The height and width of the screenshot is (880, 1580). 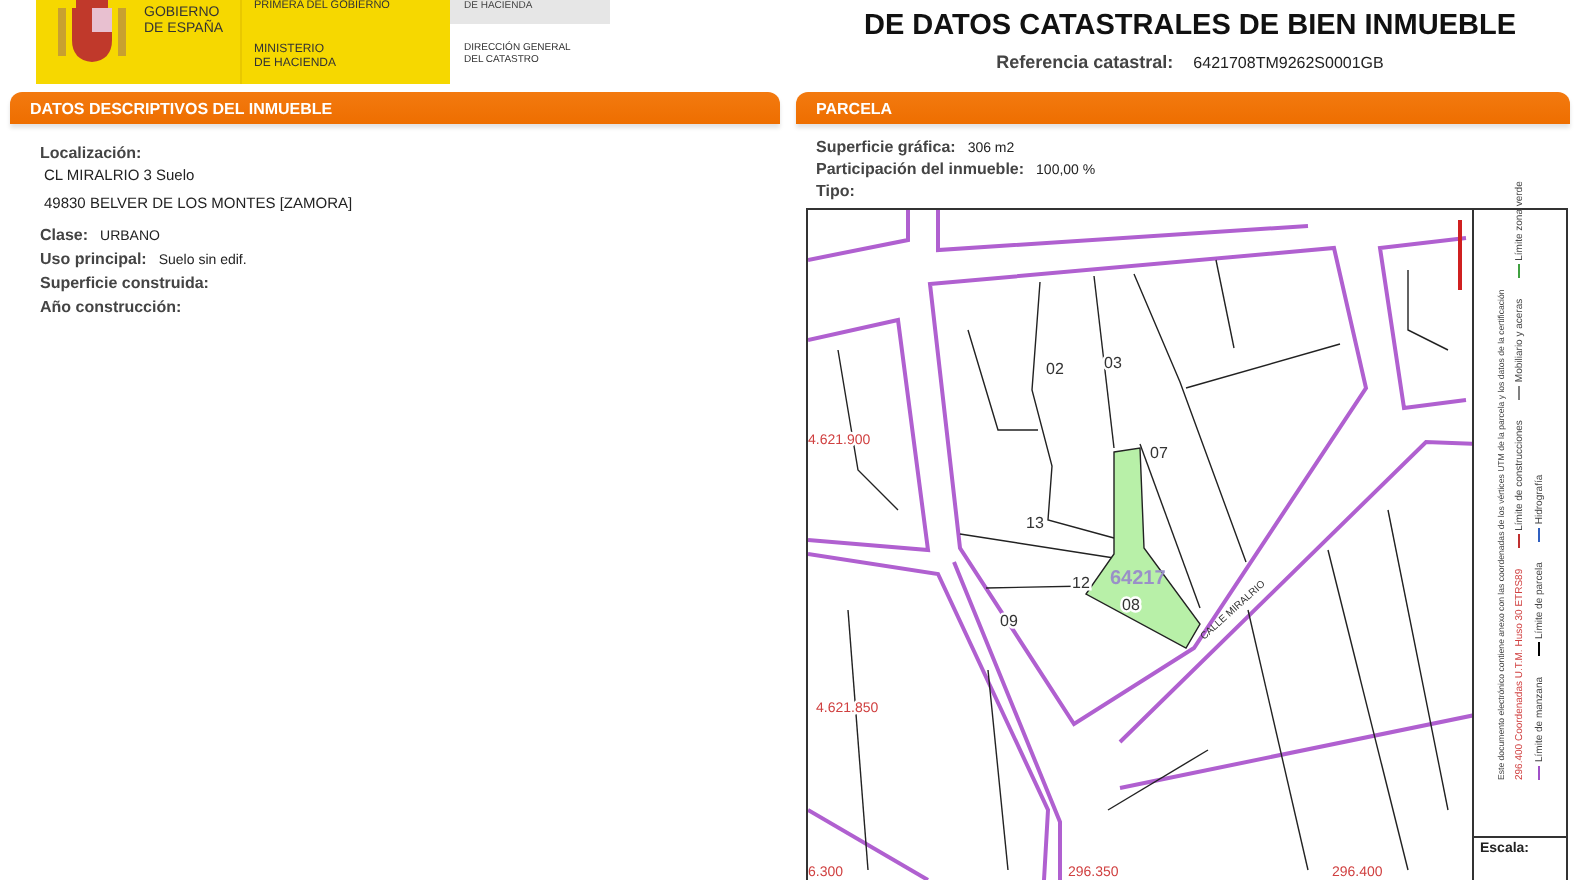 What do you see at coordinates (886, 147) in the screenshot?
I see `field-label: Superficie gráfica:` at bounding box center [886, 147].